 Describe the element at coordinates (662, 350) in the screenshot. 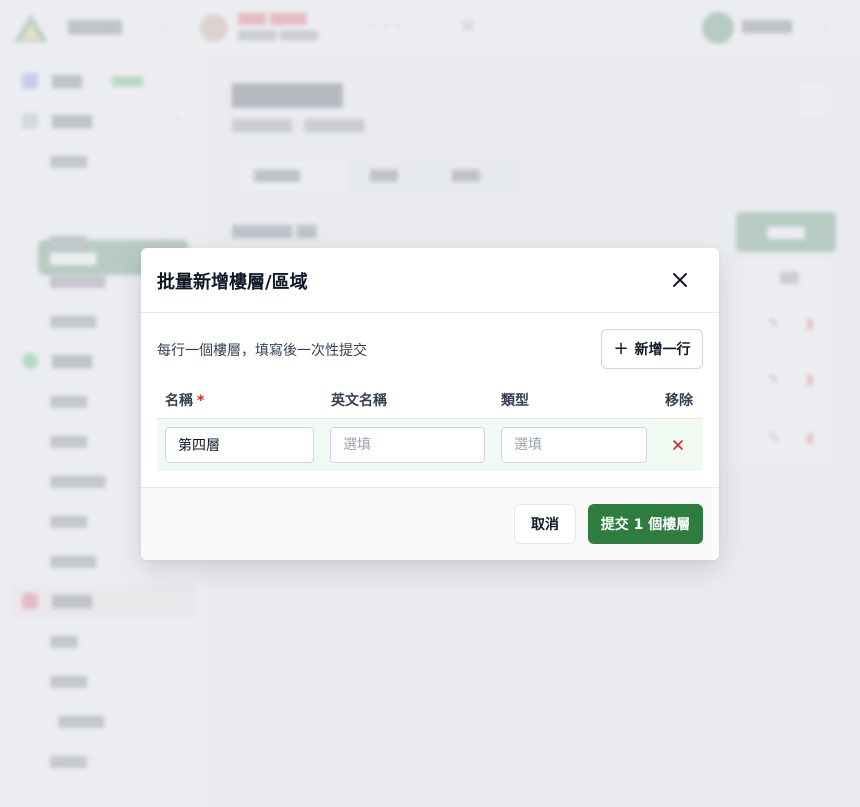

I see `add-row-label: 新增一行` at that location.